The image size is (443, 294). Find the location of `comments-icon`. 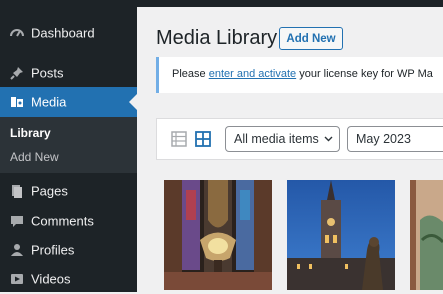

comments-icon is located at coordinates (17, 221).